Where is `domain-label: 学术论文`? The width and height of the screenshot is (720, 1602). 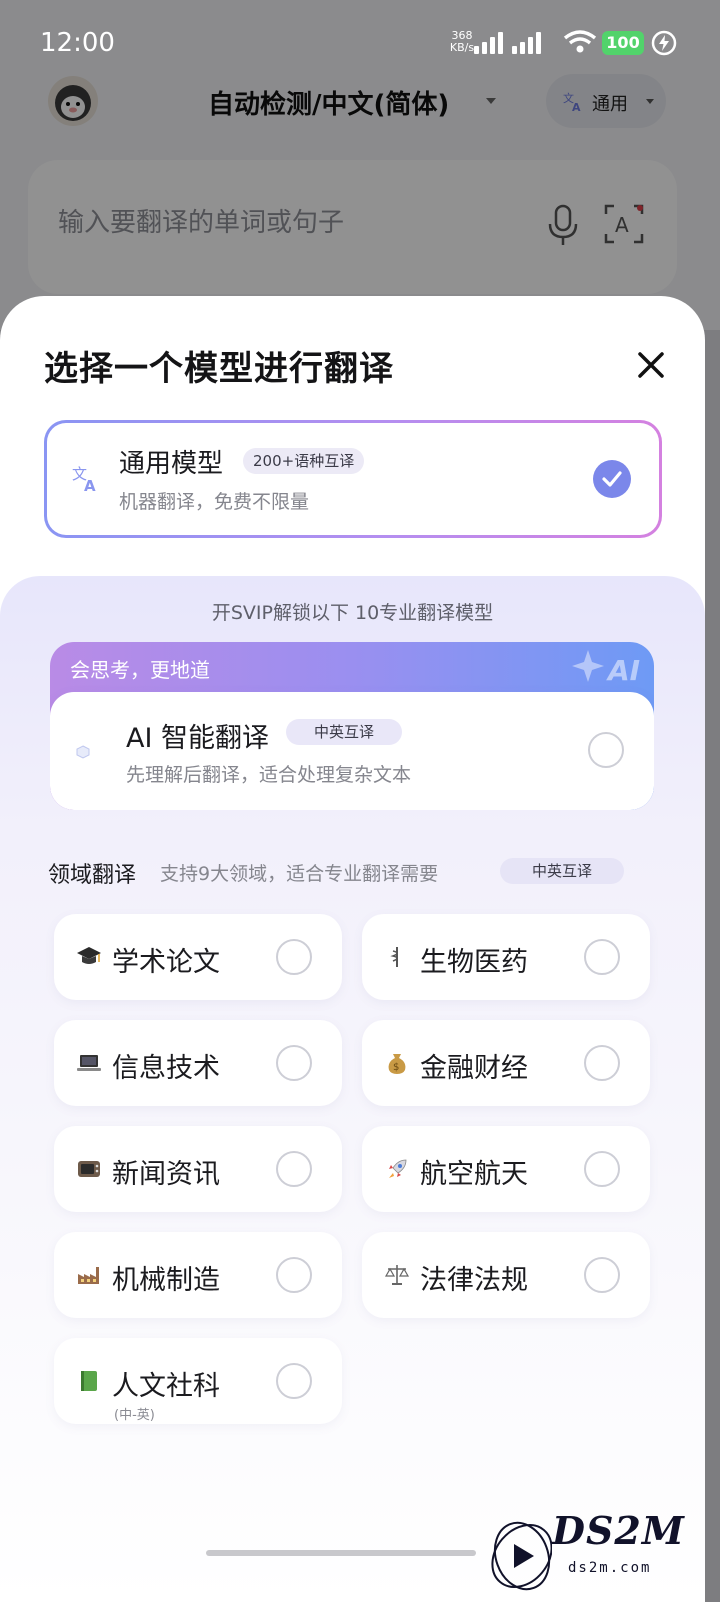
domain-label: 学术论文 is located at coordinates (166, 962).